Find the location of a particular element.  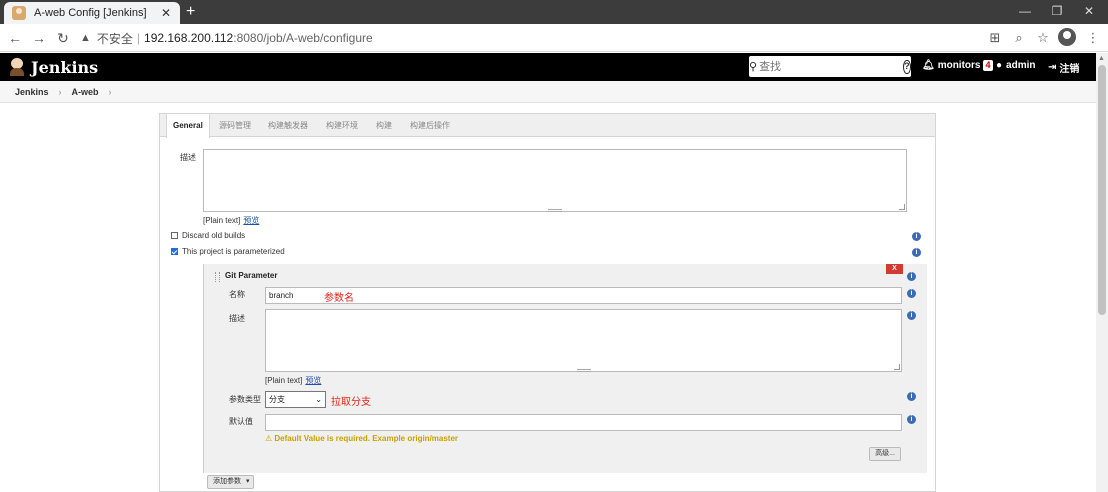

scroll-up-icon: ▲ is located at coordinates (1101, 58).